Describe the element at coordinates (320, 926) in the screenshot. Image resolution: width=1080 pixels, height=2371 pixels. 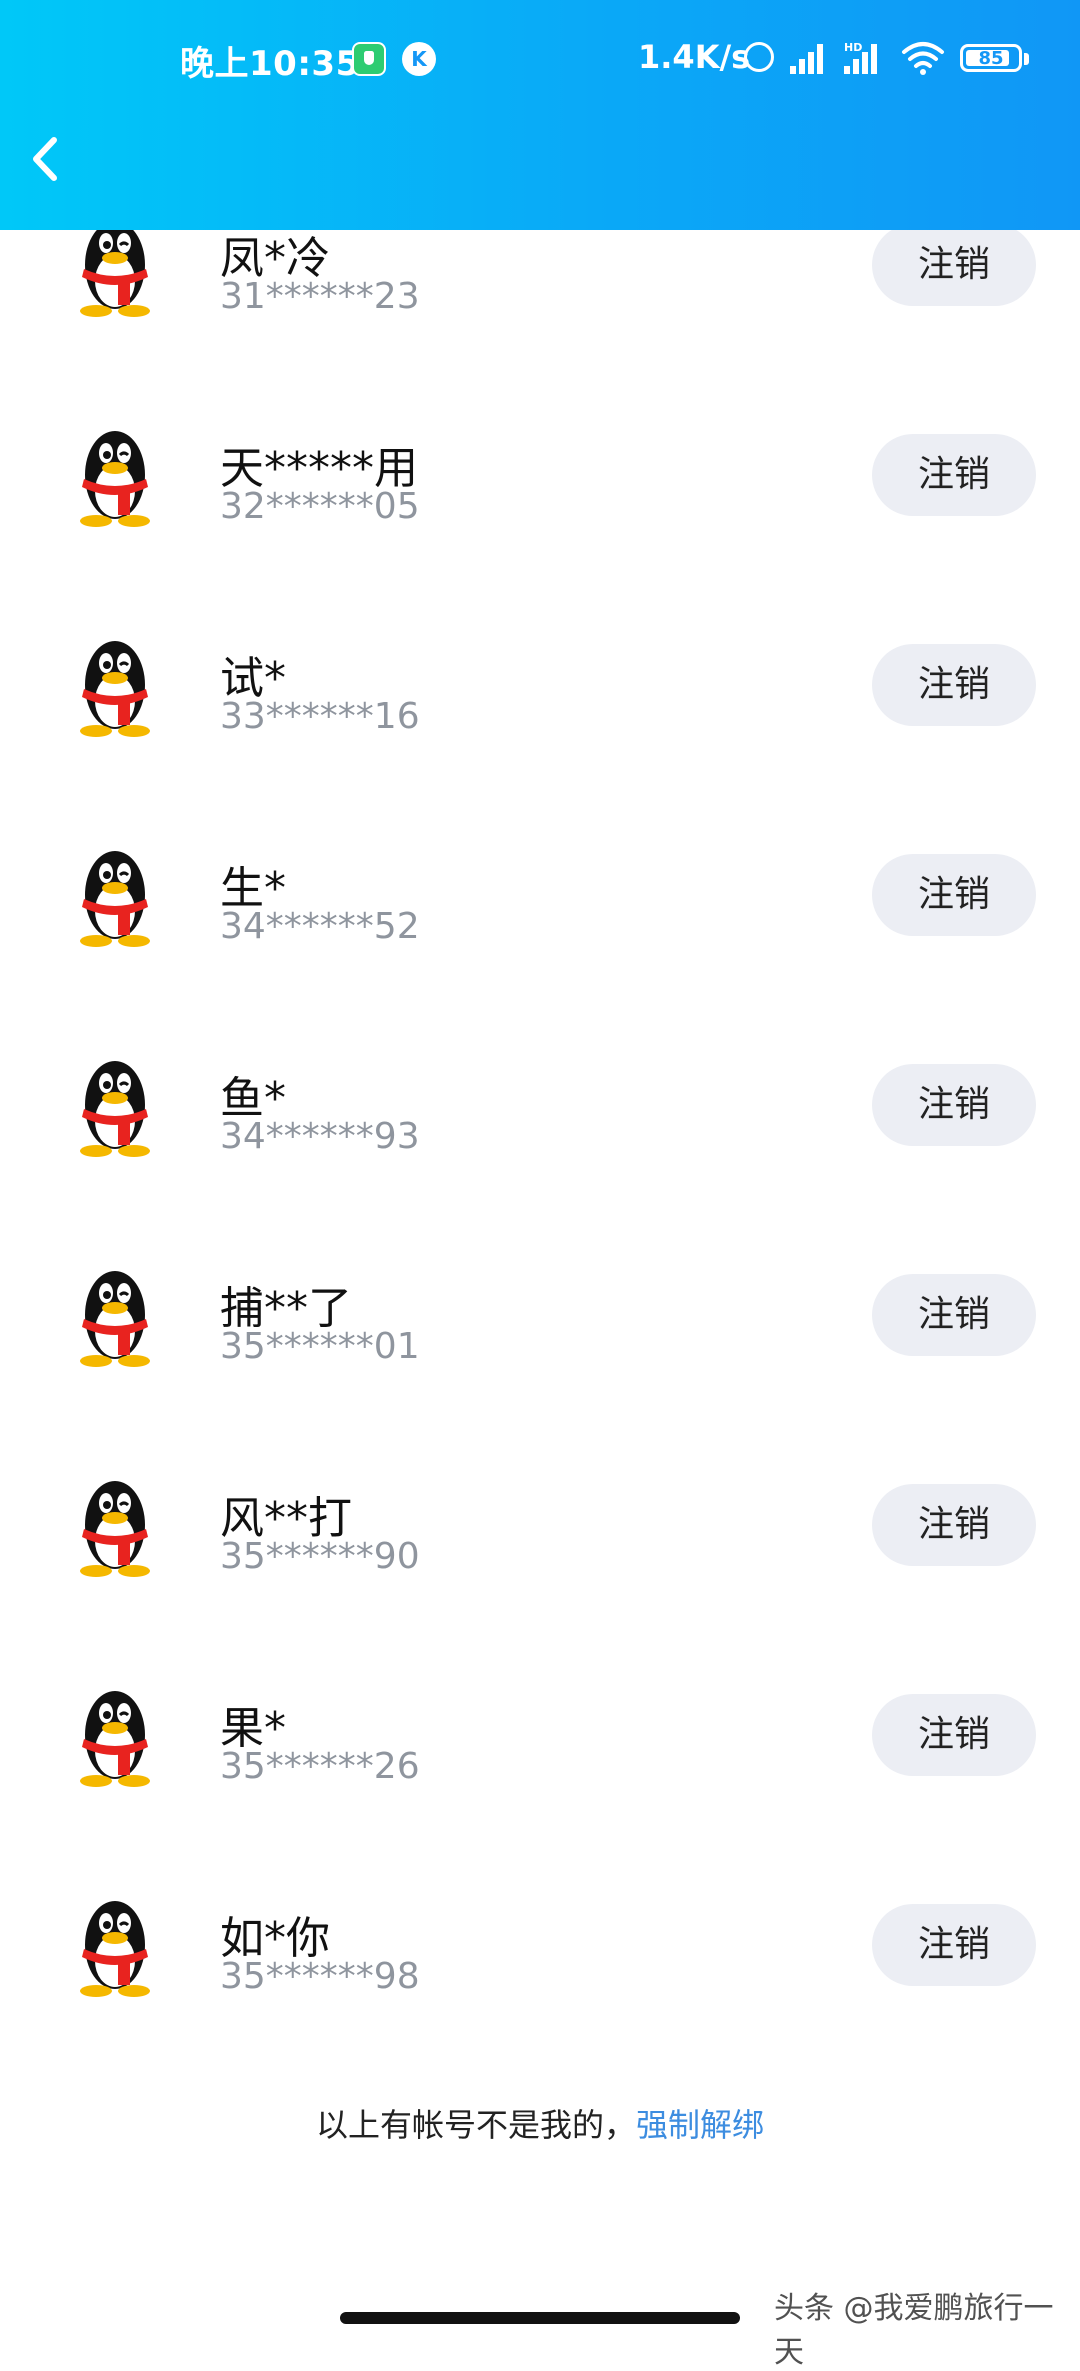
I see `account-number: 34******52` at that location.